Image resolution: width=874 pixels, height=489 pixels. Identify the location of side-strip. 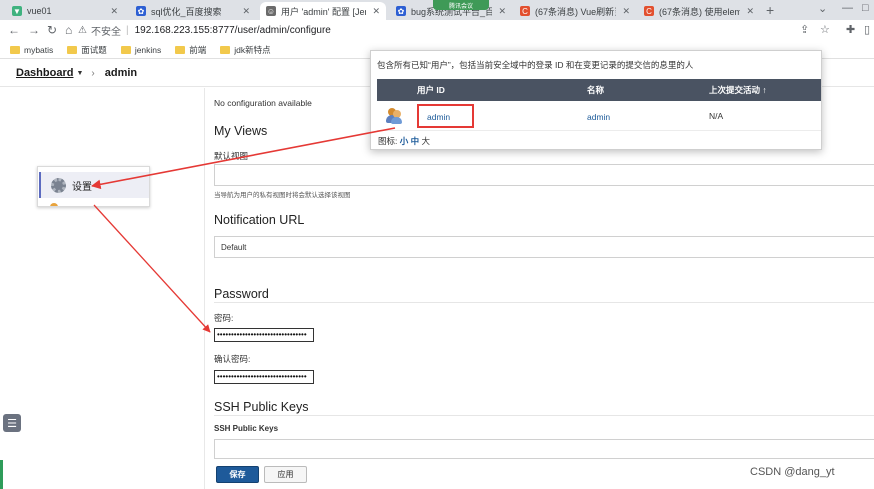
(1, 474).